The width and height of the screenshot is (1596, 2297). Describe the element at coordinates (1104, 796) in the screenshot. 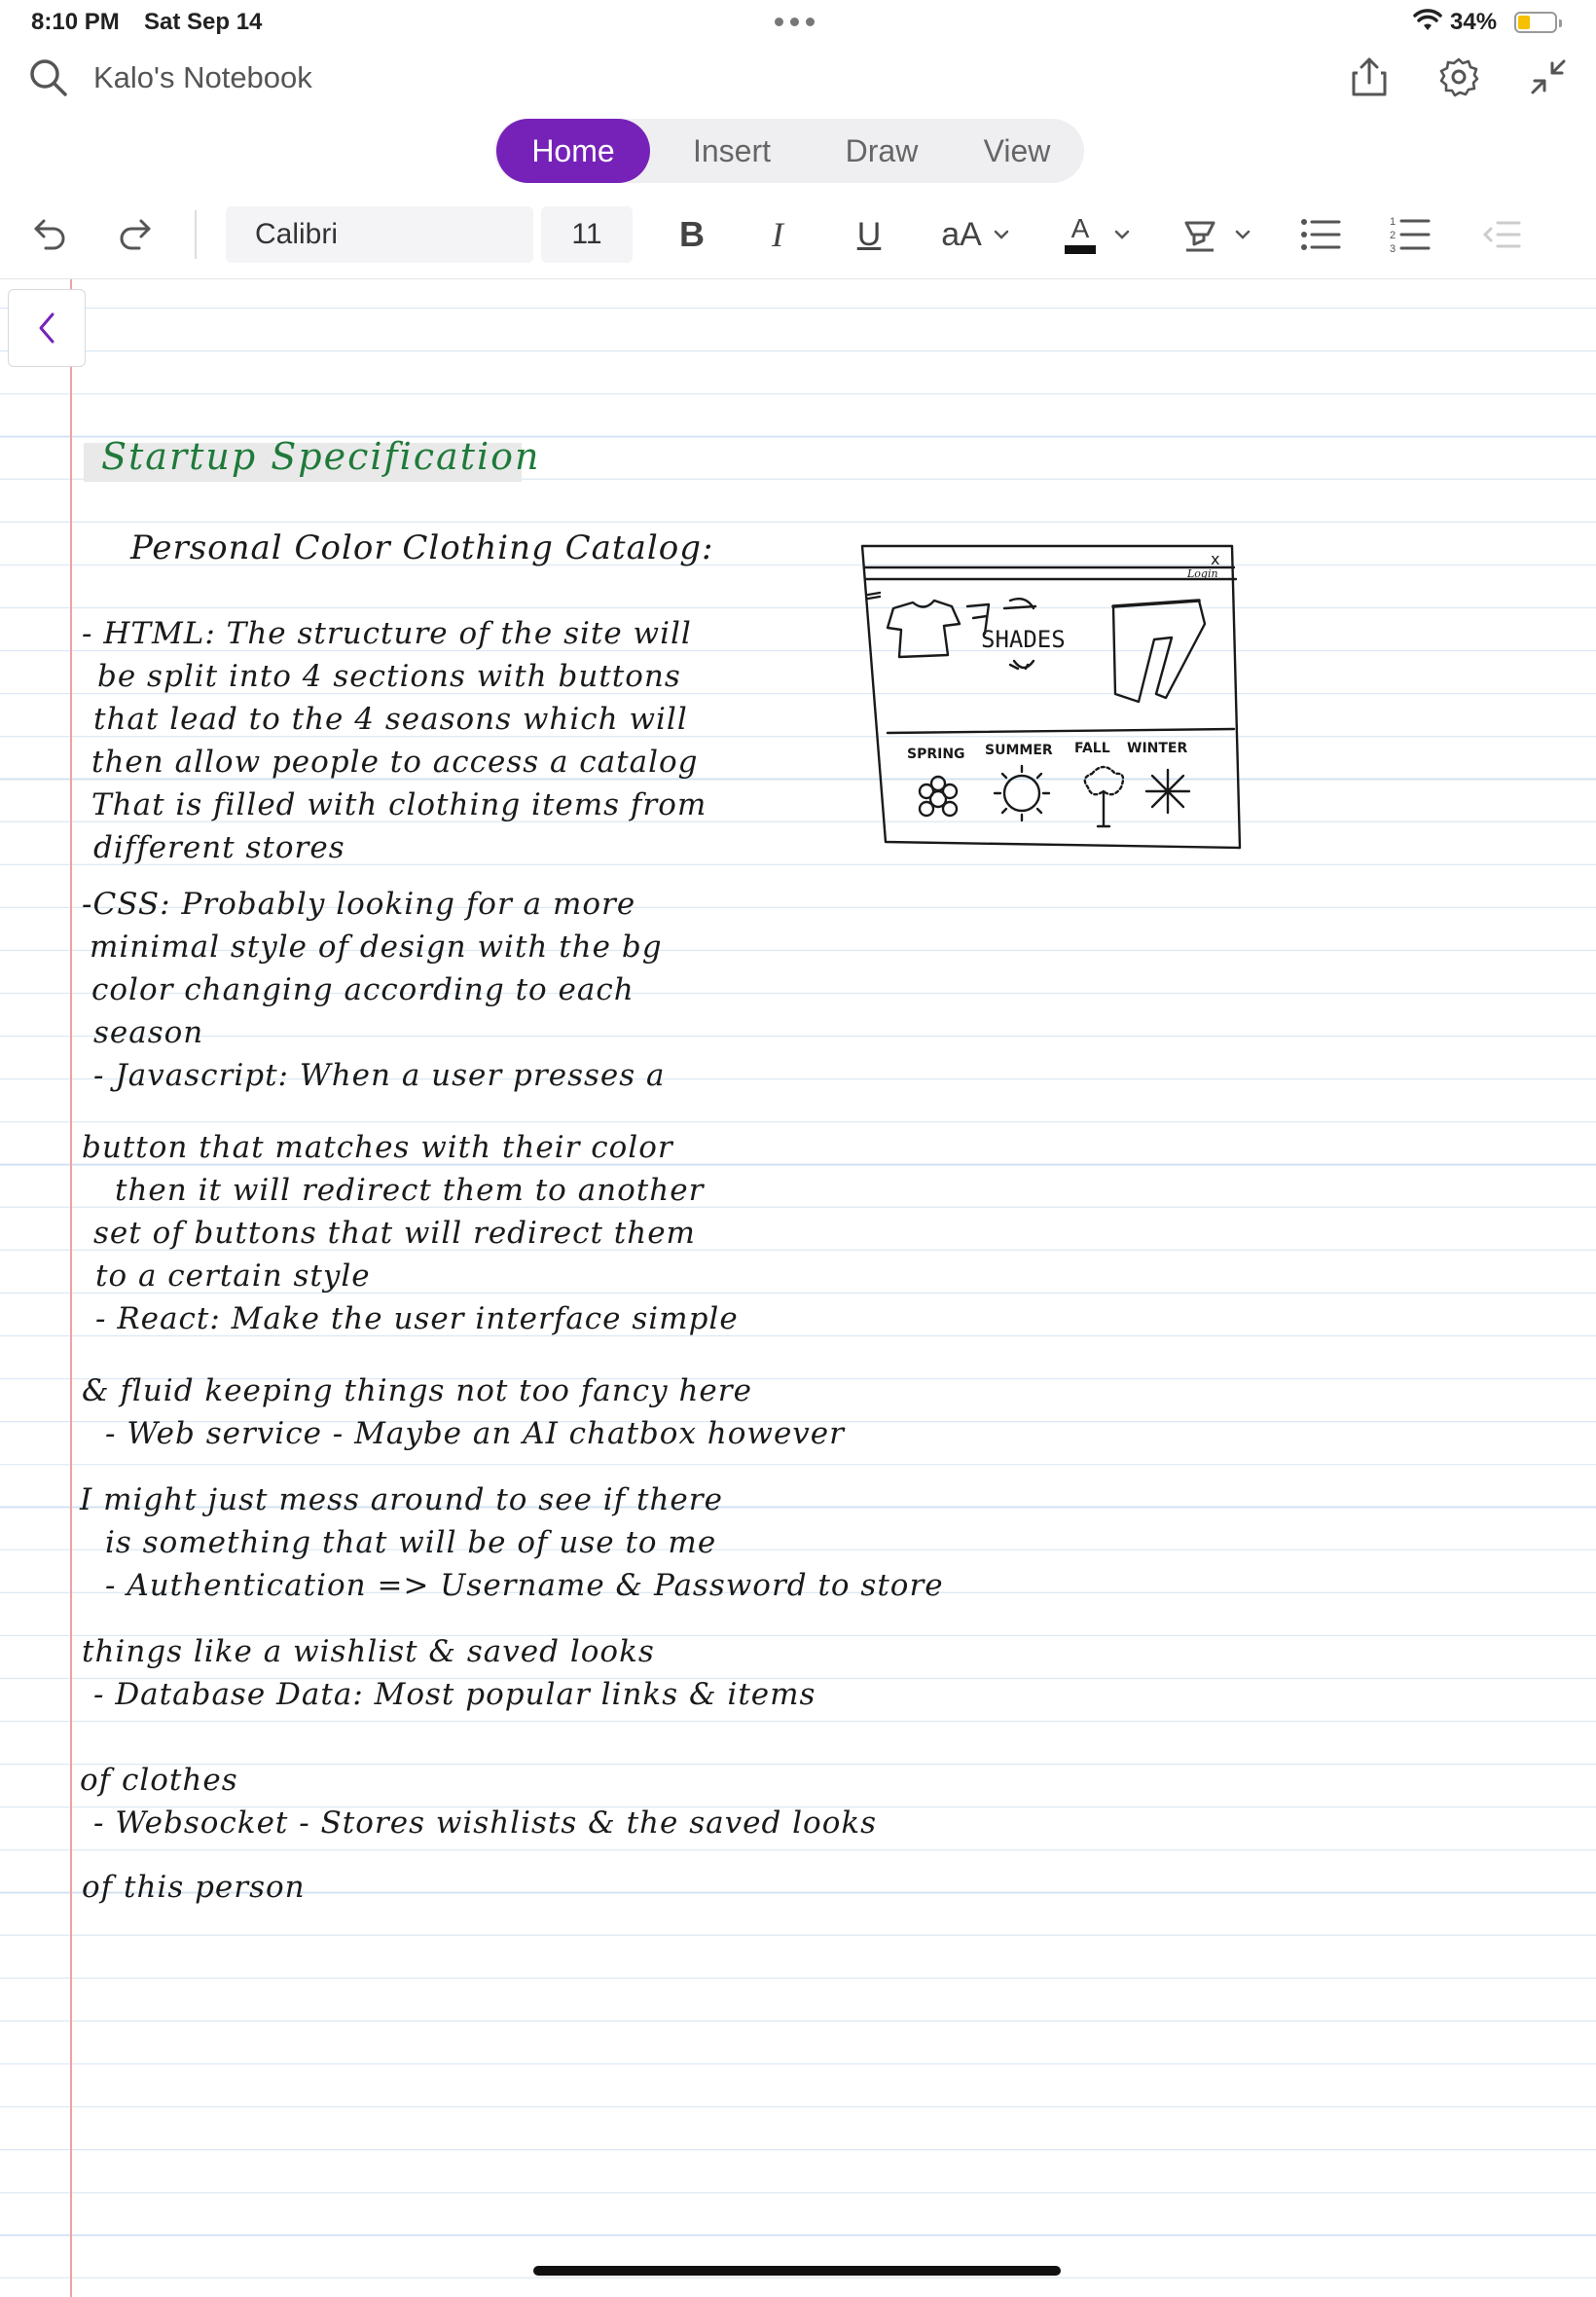

I see `tree-icon` at that location.